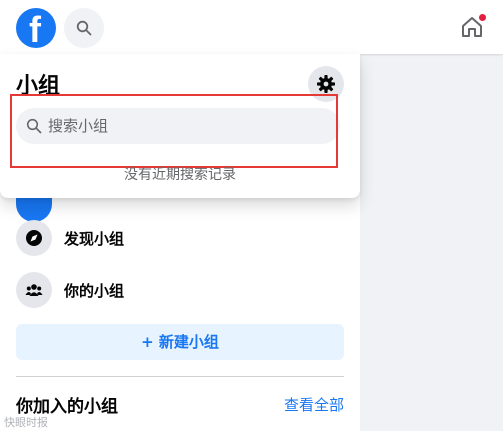 The image size is (503, 431). Describe the element at coordinates (180, 376) in the screenshot. I see `divider` at that location.